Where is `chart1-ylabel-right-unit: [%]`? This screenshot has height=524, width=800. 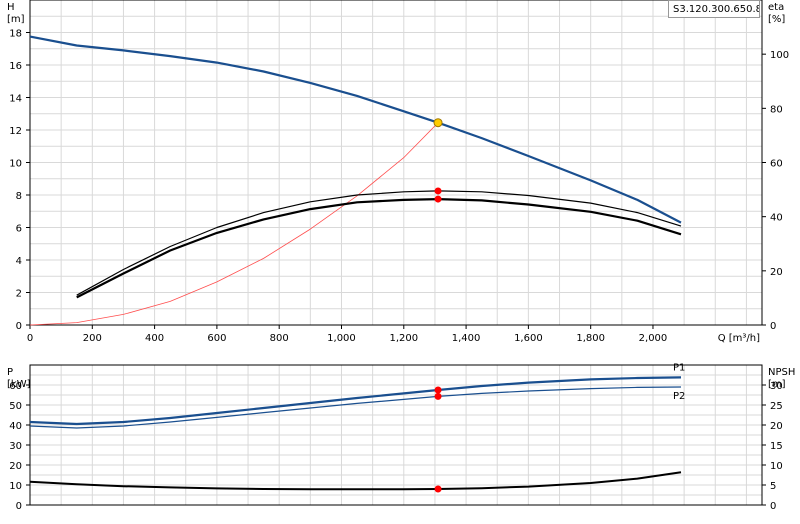
chart1-ylabel-right-unit: [%] is located at coordinates (776, 19).